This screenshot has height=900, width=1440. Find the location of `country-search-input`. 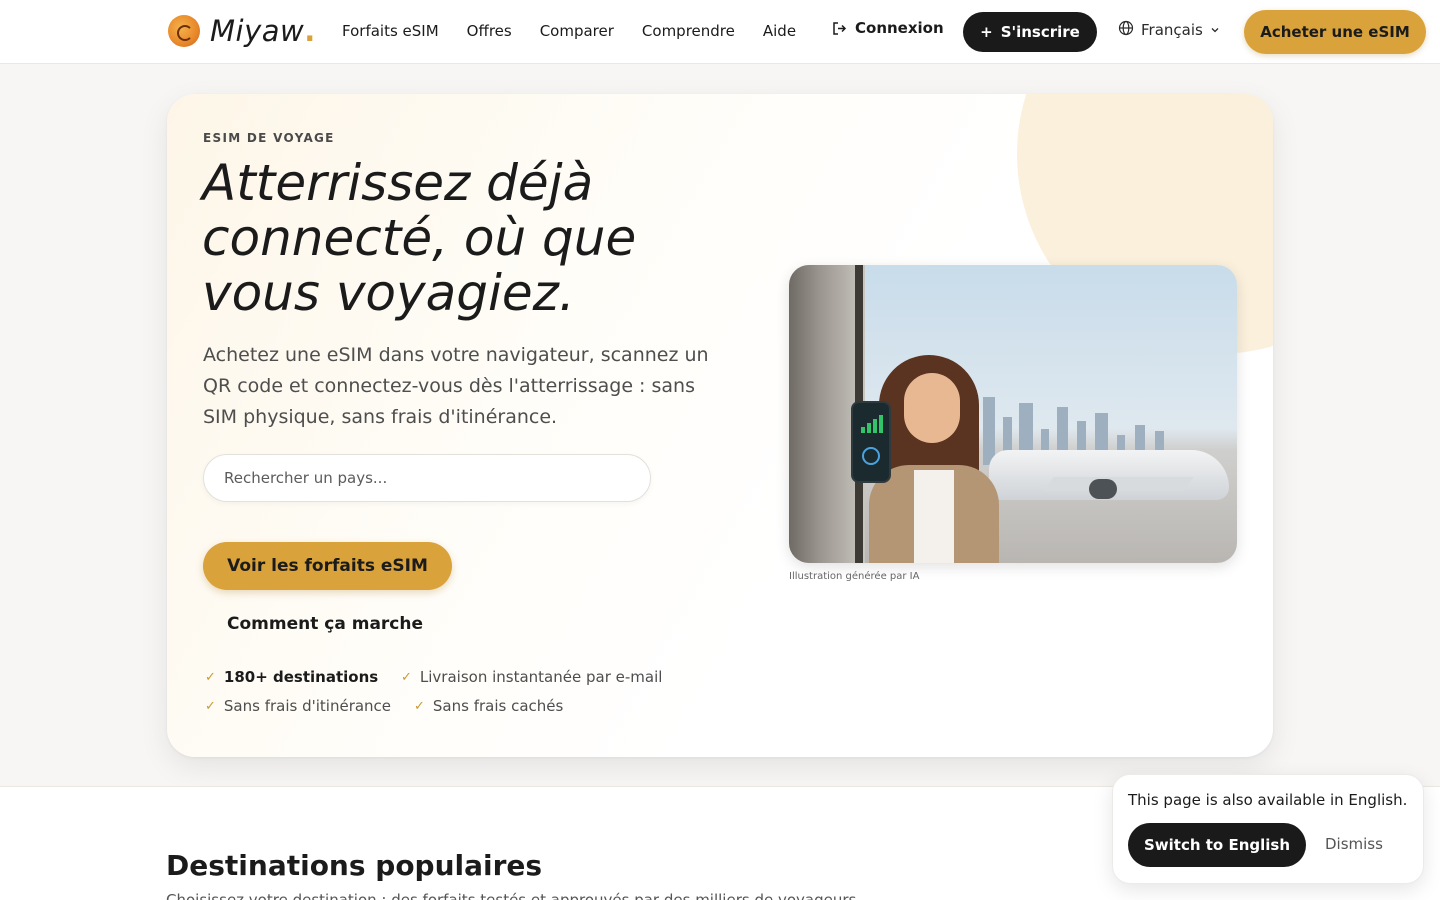

country-search-input is located at coordinates (427, 478).